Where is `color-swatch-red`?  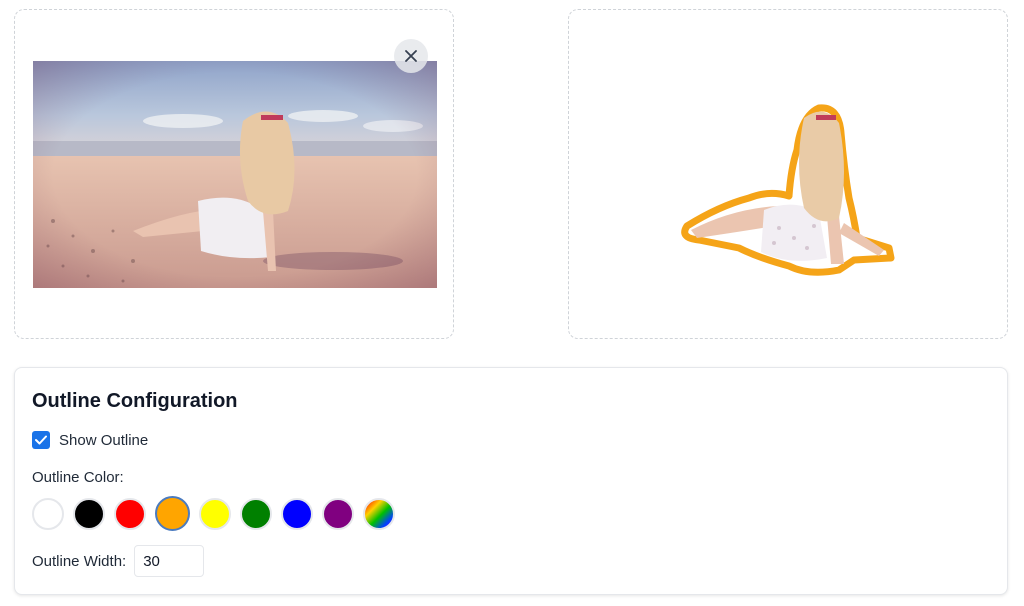 color-swatch-red is located at coordinates (130, 513).